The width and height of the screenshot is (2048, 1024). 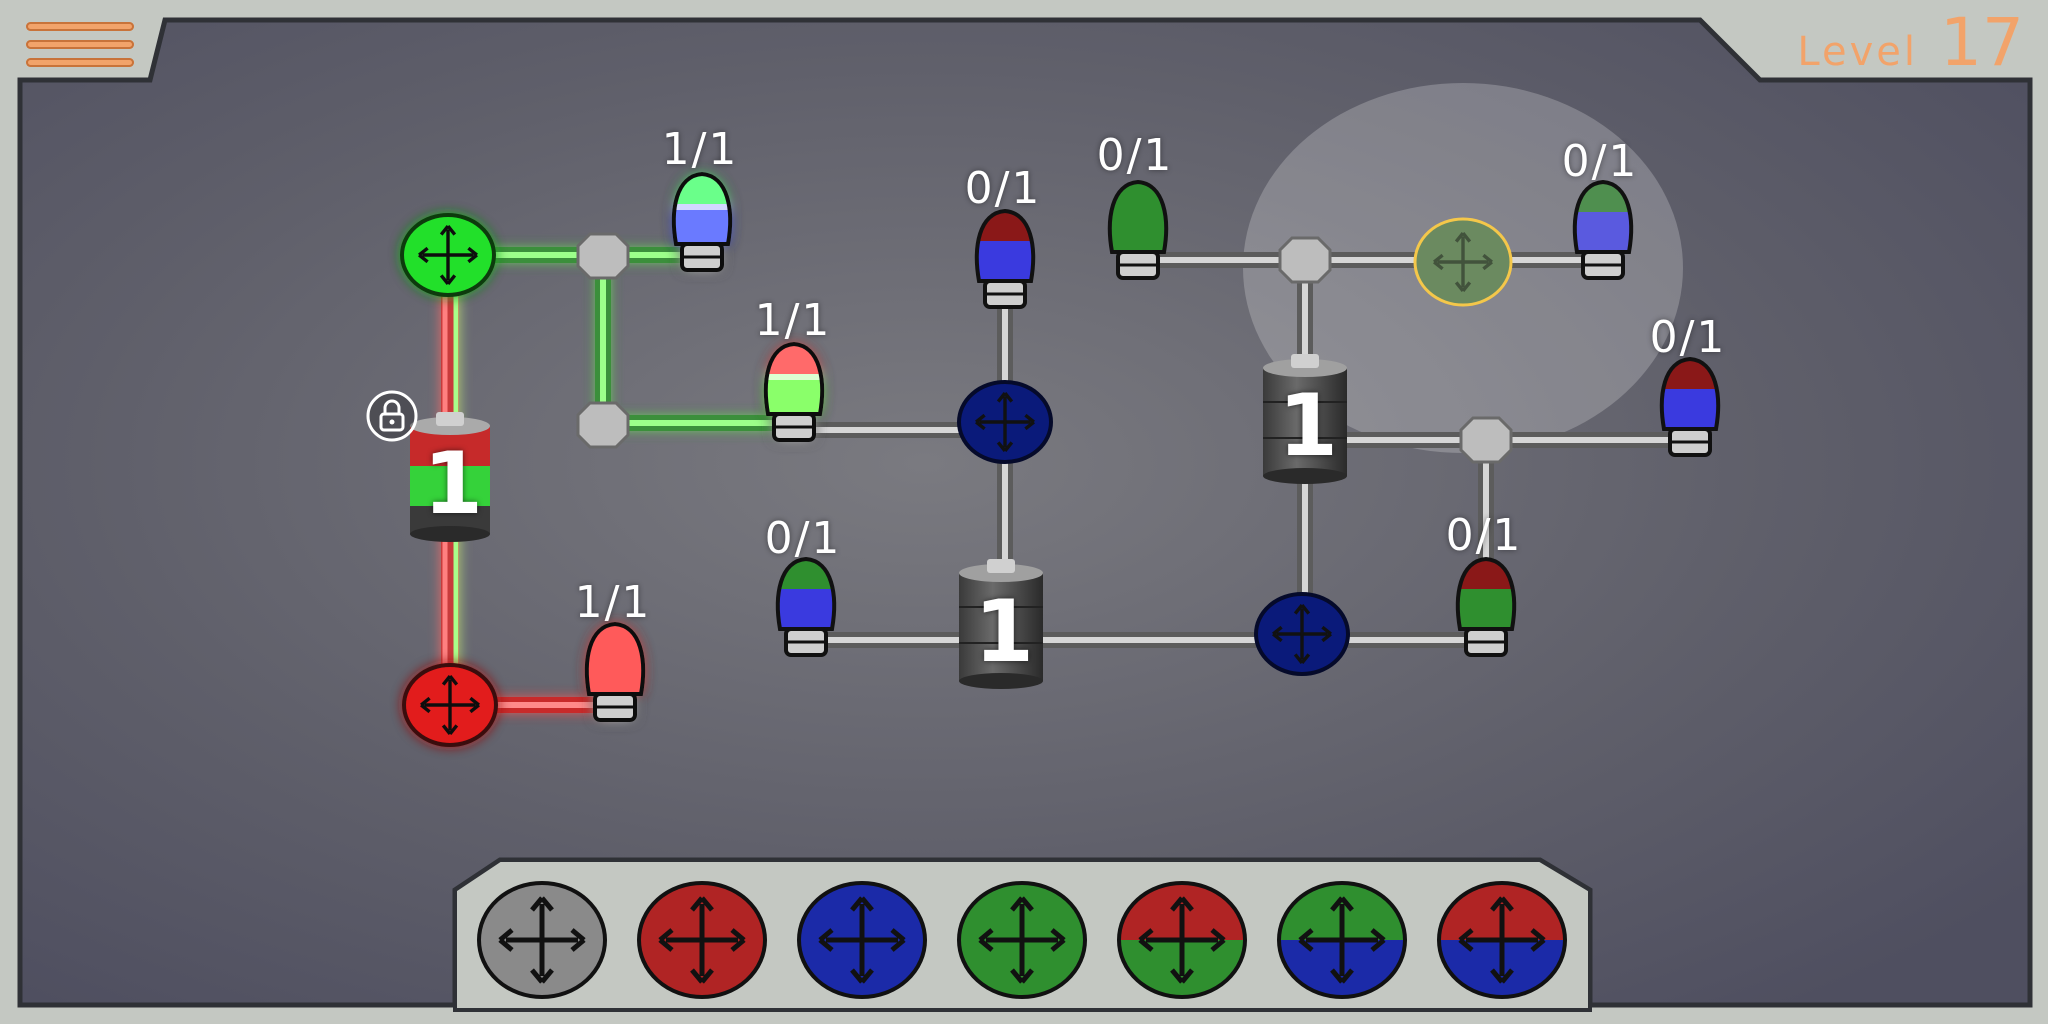 What do you see at coordinates (1502, 940) in the screenshot?
I see `palette-red-blue` at bounding box center [1502, 940].